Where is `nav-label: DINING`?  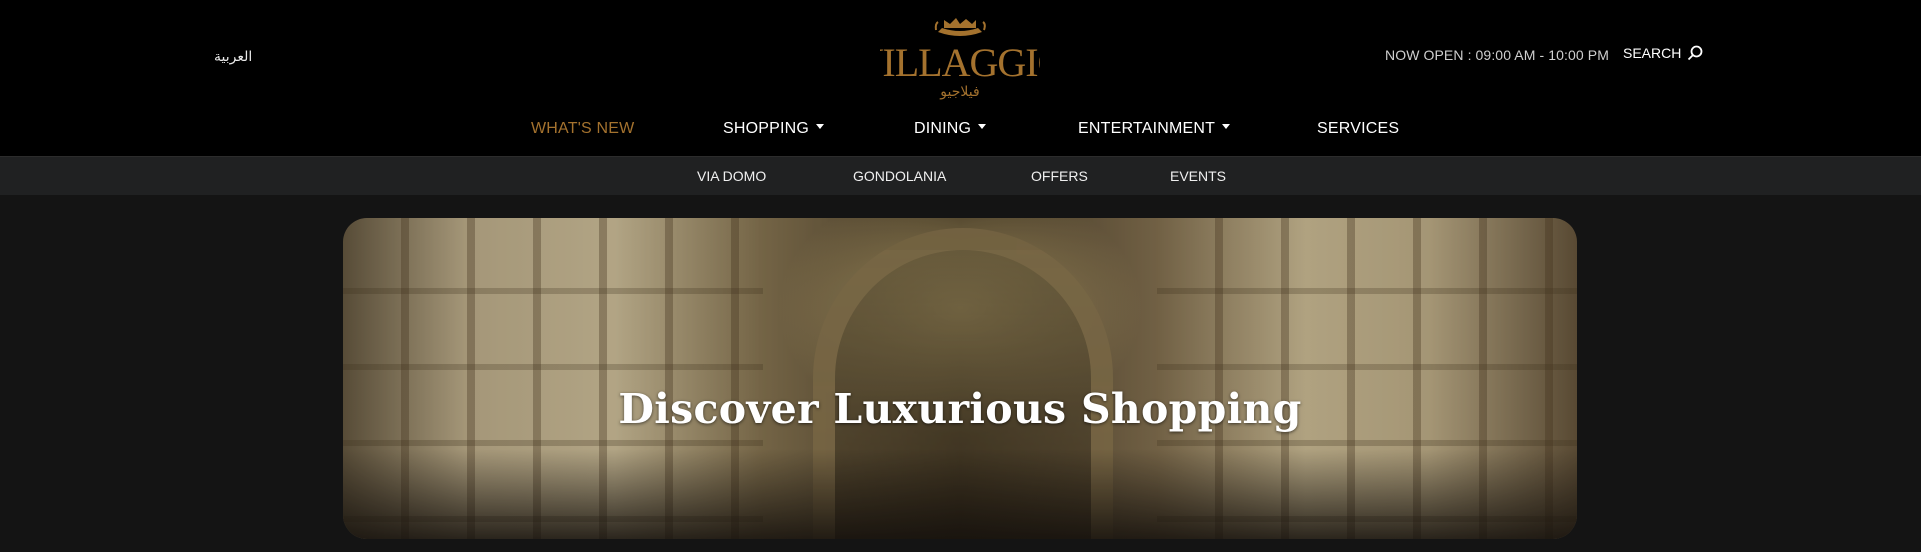 nav-label: DINING is located at coordinates (943, 128).